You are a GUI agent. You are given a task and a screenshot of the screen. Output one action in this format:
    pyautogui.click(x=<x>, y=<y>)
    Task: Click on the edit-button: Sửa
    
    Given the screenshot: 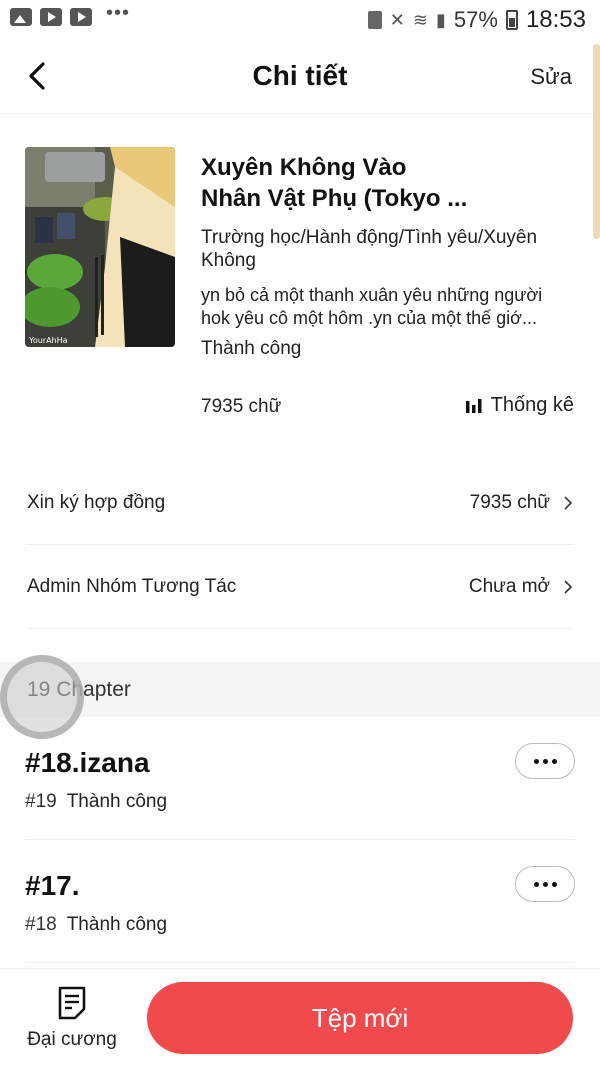 What is the action you would take?
    pyautogui.click(x=551, y=77)
    